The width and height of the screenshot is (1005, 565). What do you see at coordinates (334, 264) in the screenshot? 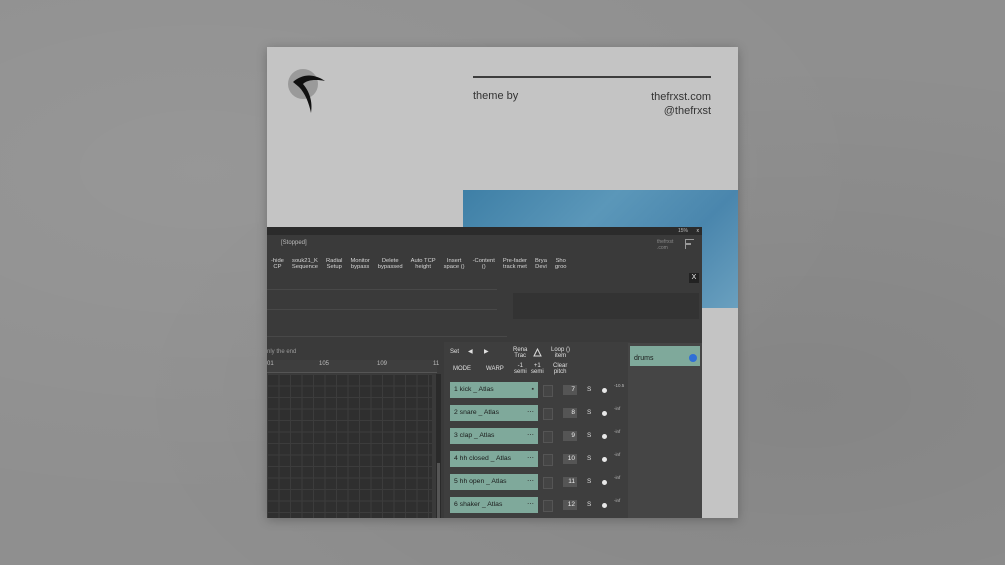
I see `toolbar-button-radial-setup: Radial Setup` at bounding box center [334, 264].